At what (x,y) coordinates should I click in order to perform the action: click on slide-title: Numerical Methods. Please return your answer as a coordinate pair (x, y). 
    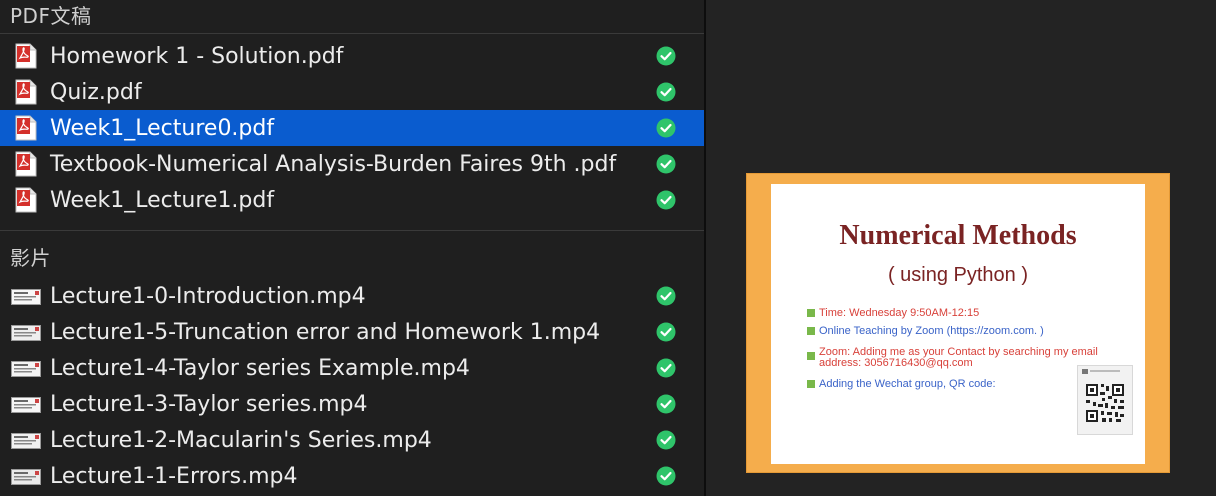
    Looking at the image, I should click on (958, 235).